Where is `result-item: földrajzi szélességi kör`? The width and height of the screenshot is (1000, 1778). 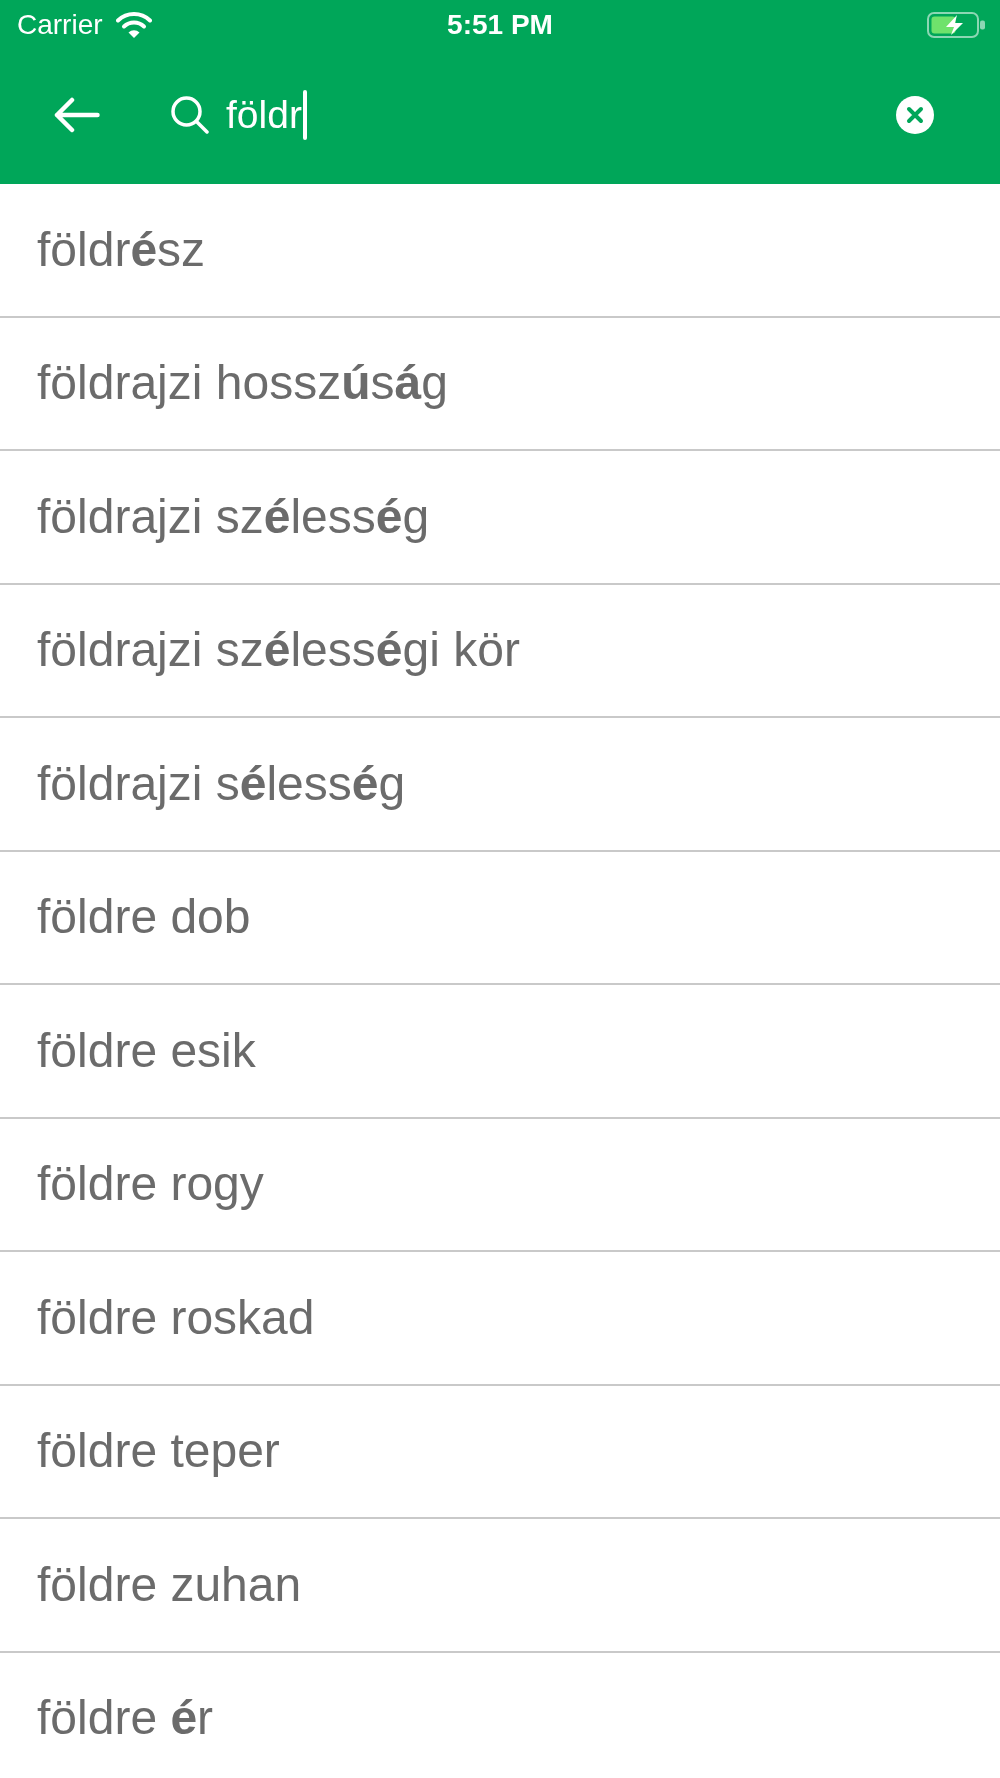 result-item: földrajzi szélességi kör is located at coordinates (278, 650).